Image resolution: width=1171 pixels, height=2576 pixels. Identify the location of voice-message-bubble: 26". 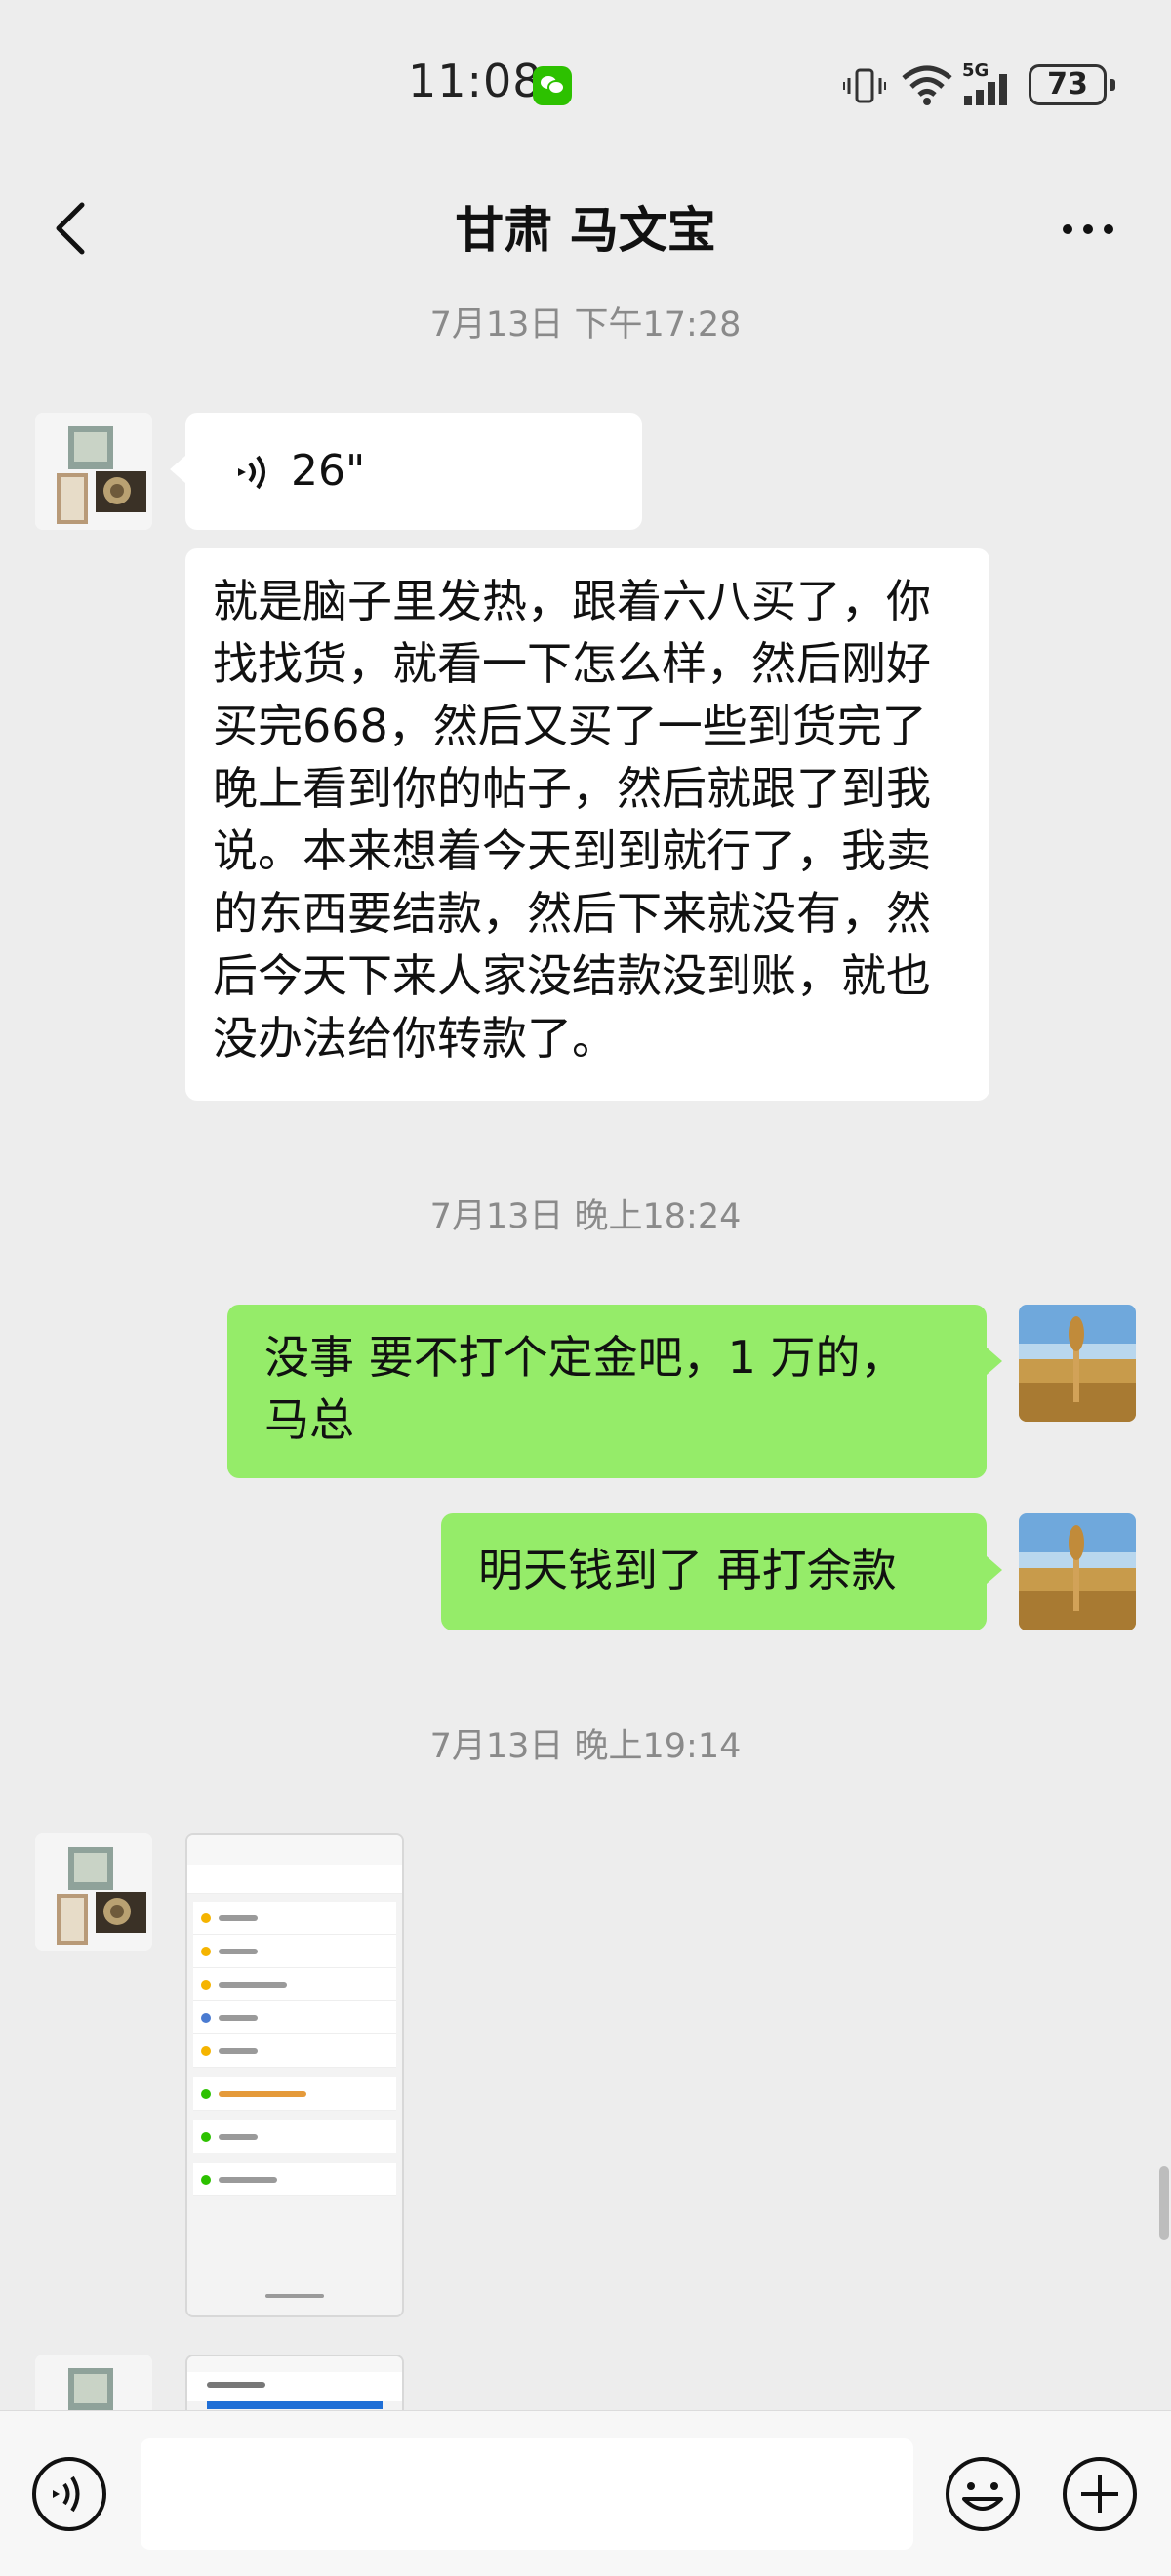
(406, 471).